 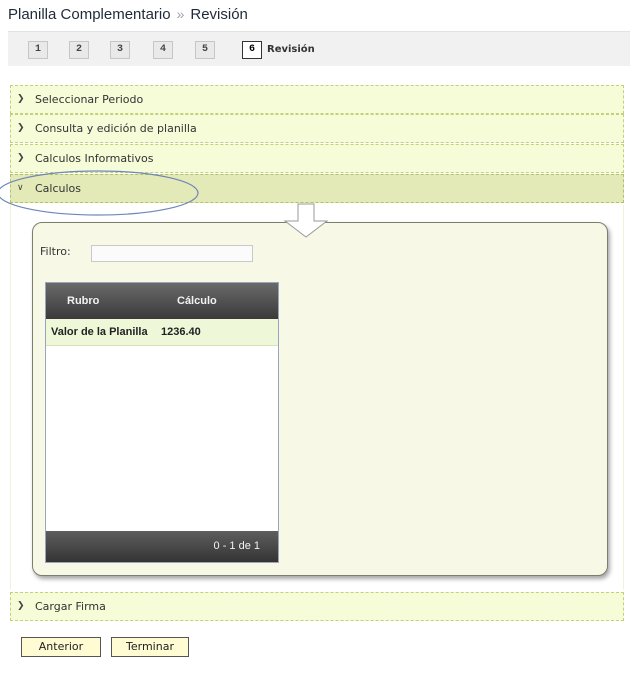 I want to click on finish-button: Terminar, so click(x=150, y=647).